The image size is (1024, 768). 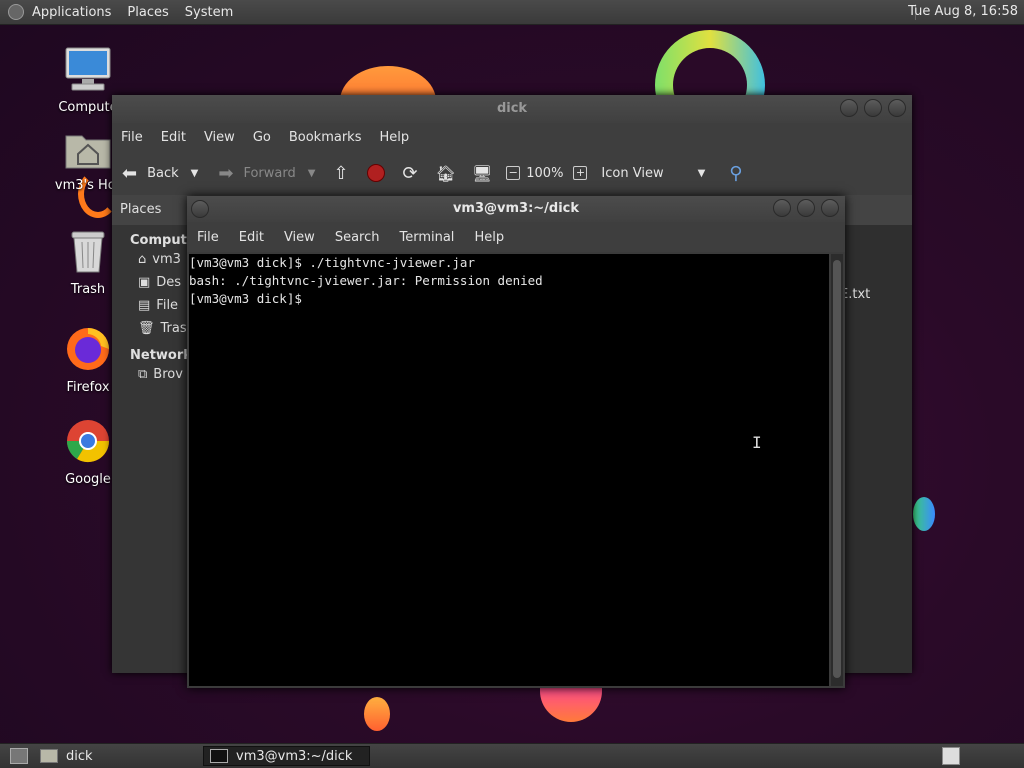 I want to click on zoom-in-button: +, so click(x=580, y=173).